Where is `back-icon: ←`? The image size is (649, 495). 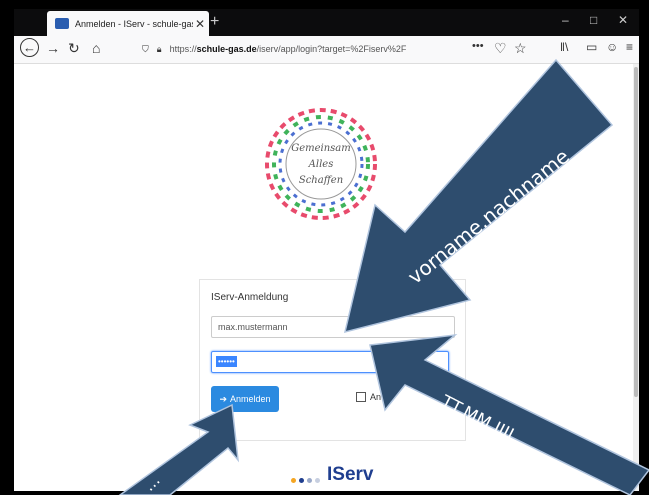
back-icon: ← is located at coordinates (29, 47).